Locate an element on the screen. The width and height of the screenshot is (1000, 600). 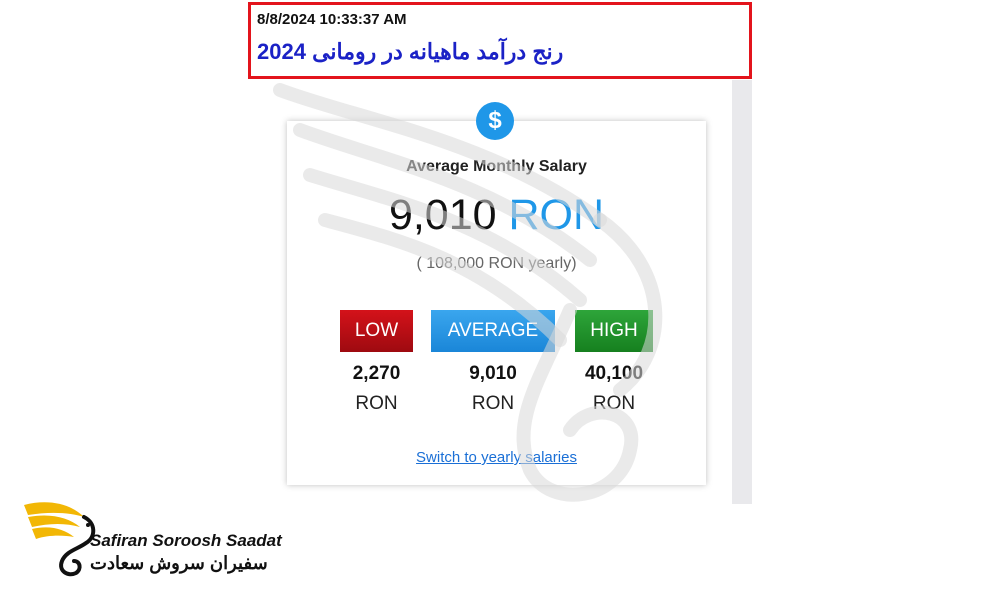
high-unit: RON is located at coordinates (614, 403).